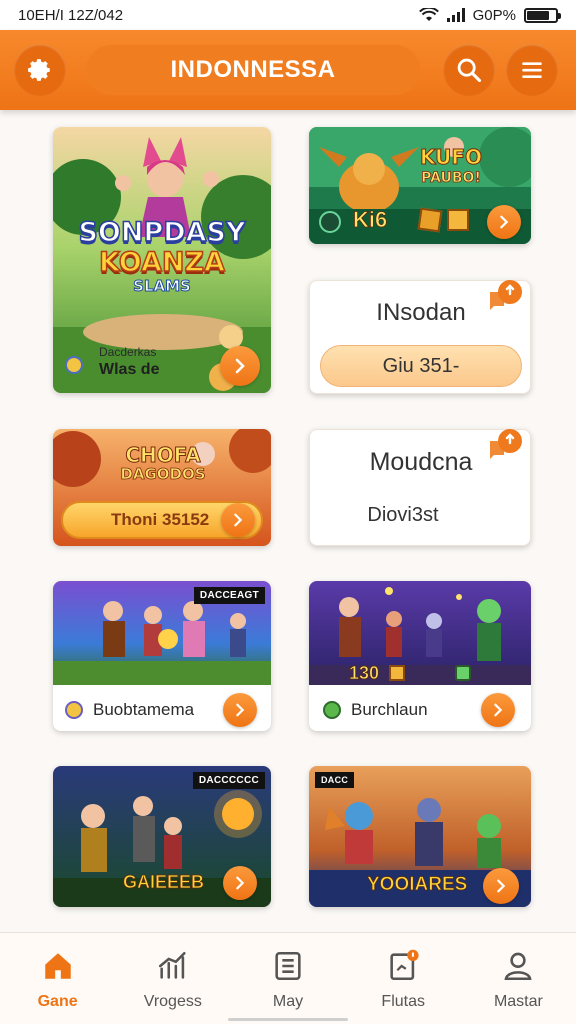  What do you see at coordinates (518, 1001) in the screenshot?
I see `nav-label: Mastar` at bounding box center [518, 1001].